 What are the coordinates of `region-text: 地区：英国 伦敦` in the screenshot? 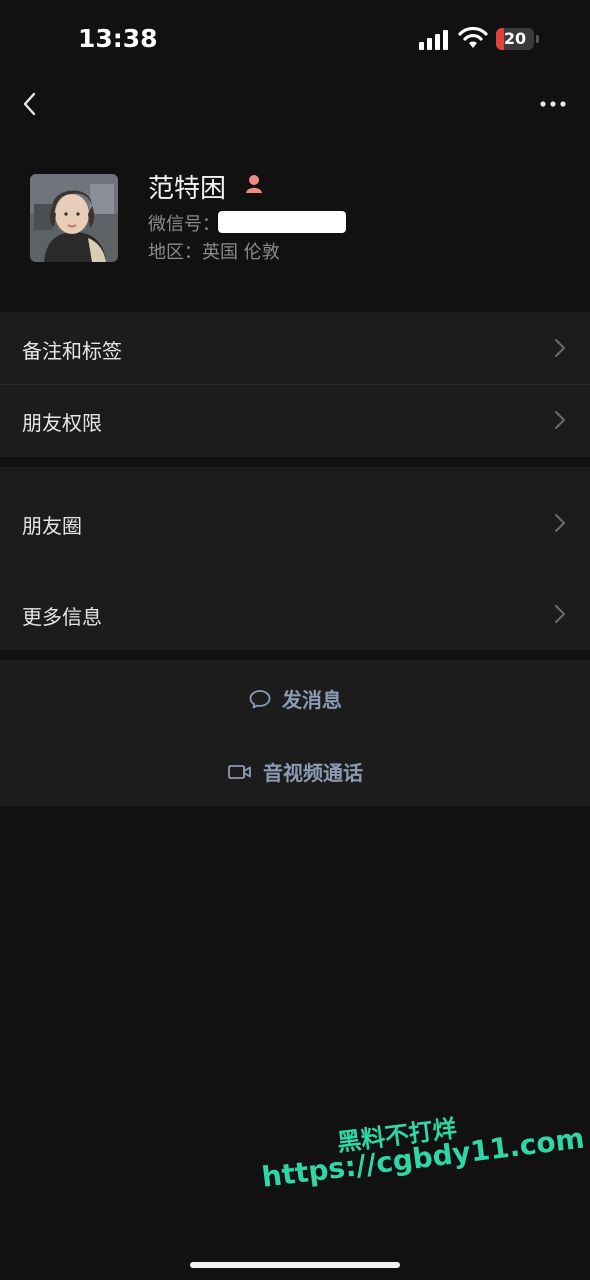 It's located at (214, 252).